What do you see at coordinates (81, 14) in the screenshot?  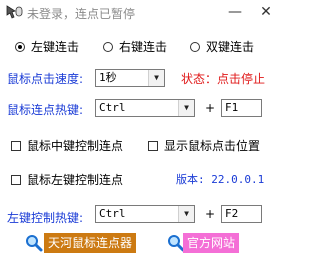 I see `window-title: 未登录，连点已暂停` at bounding box center [81, 14].